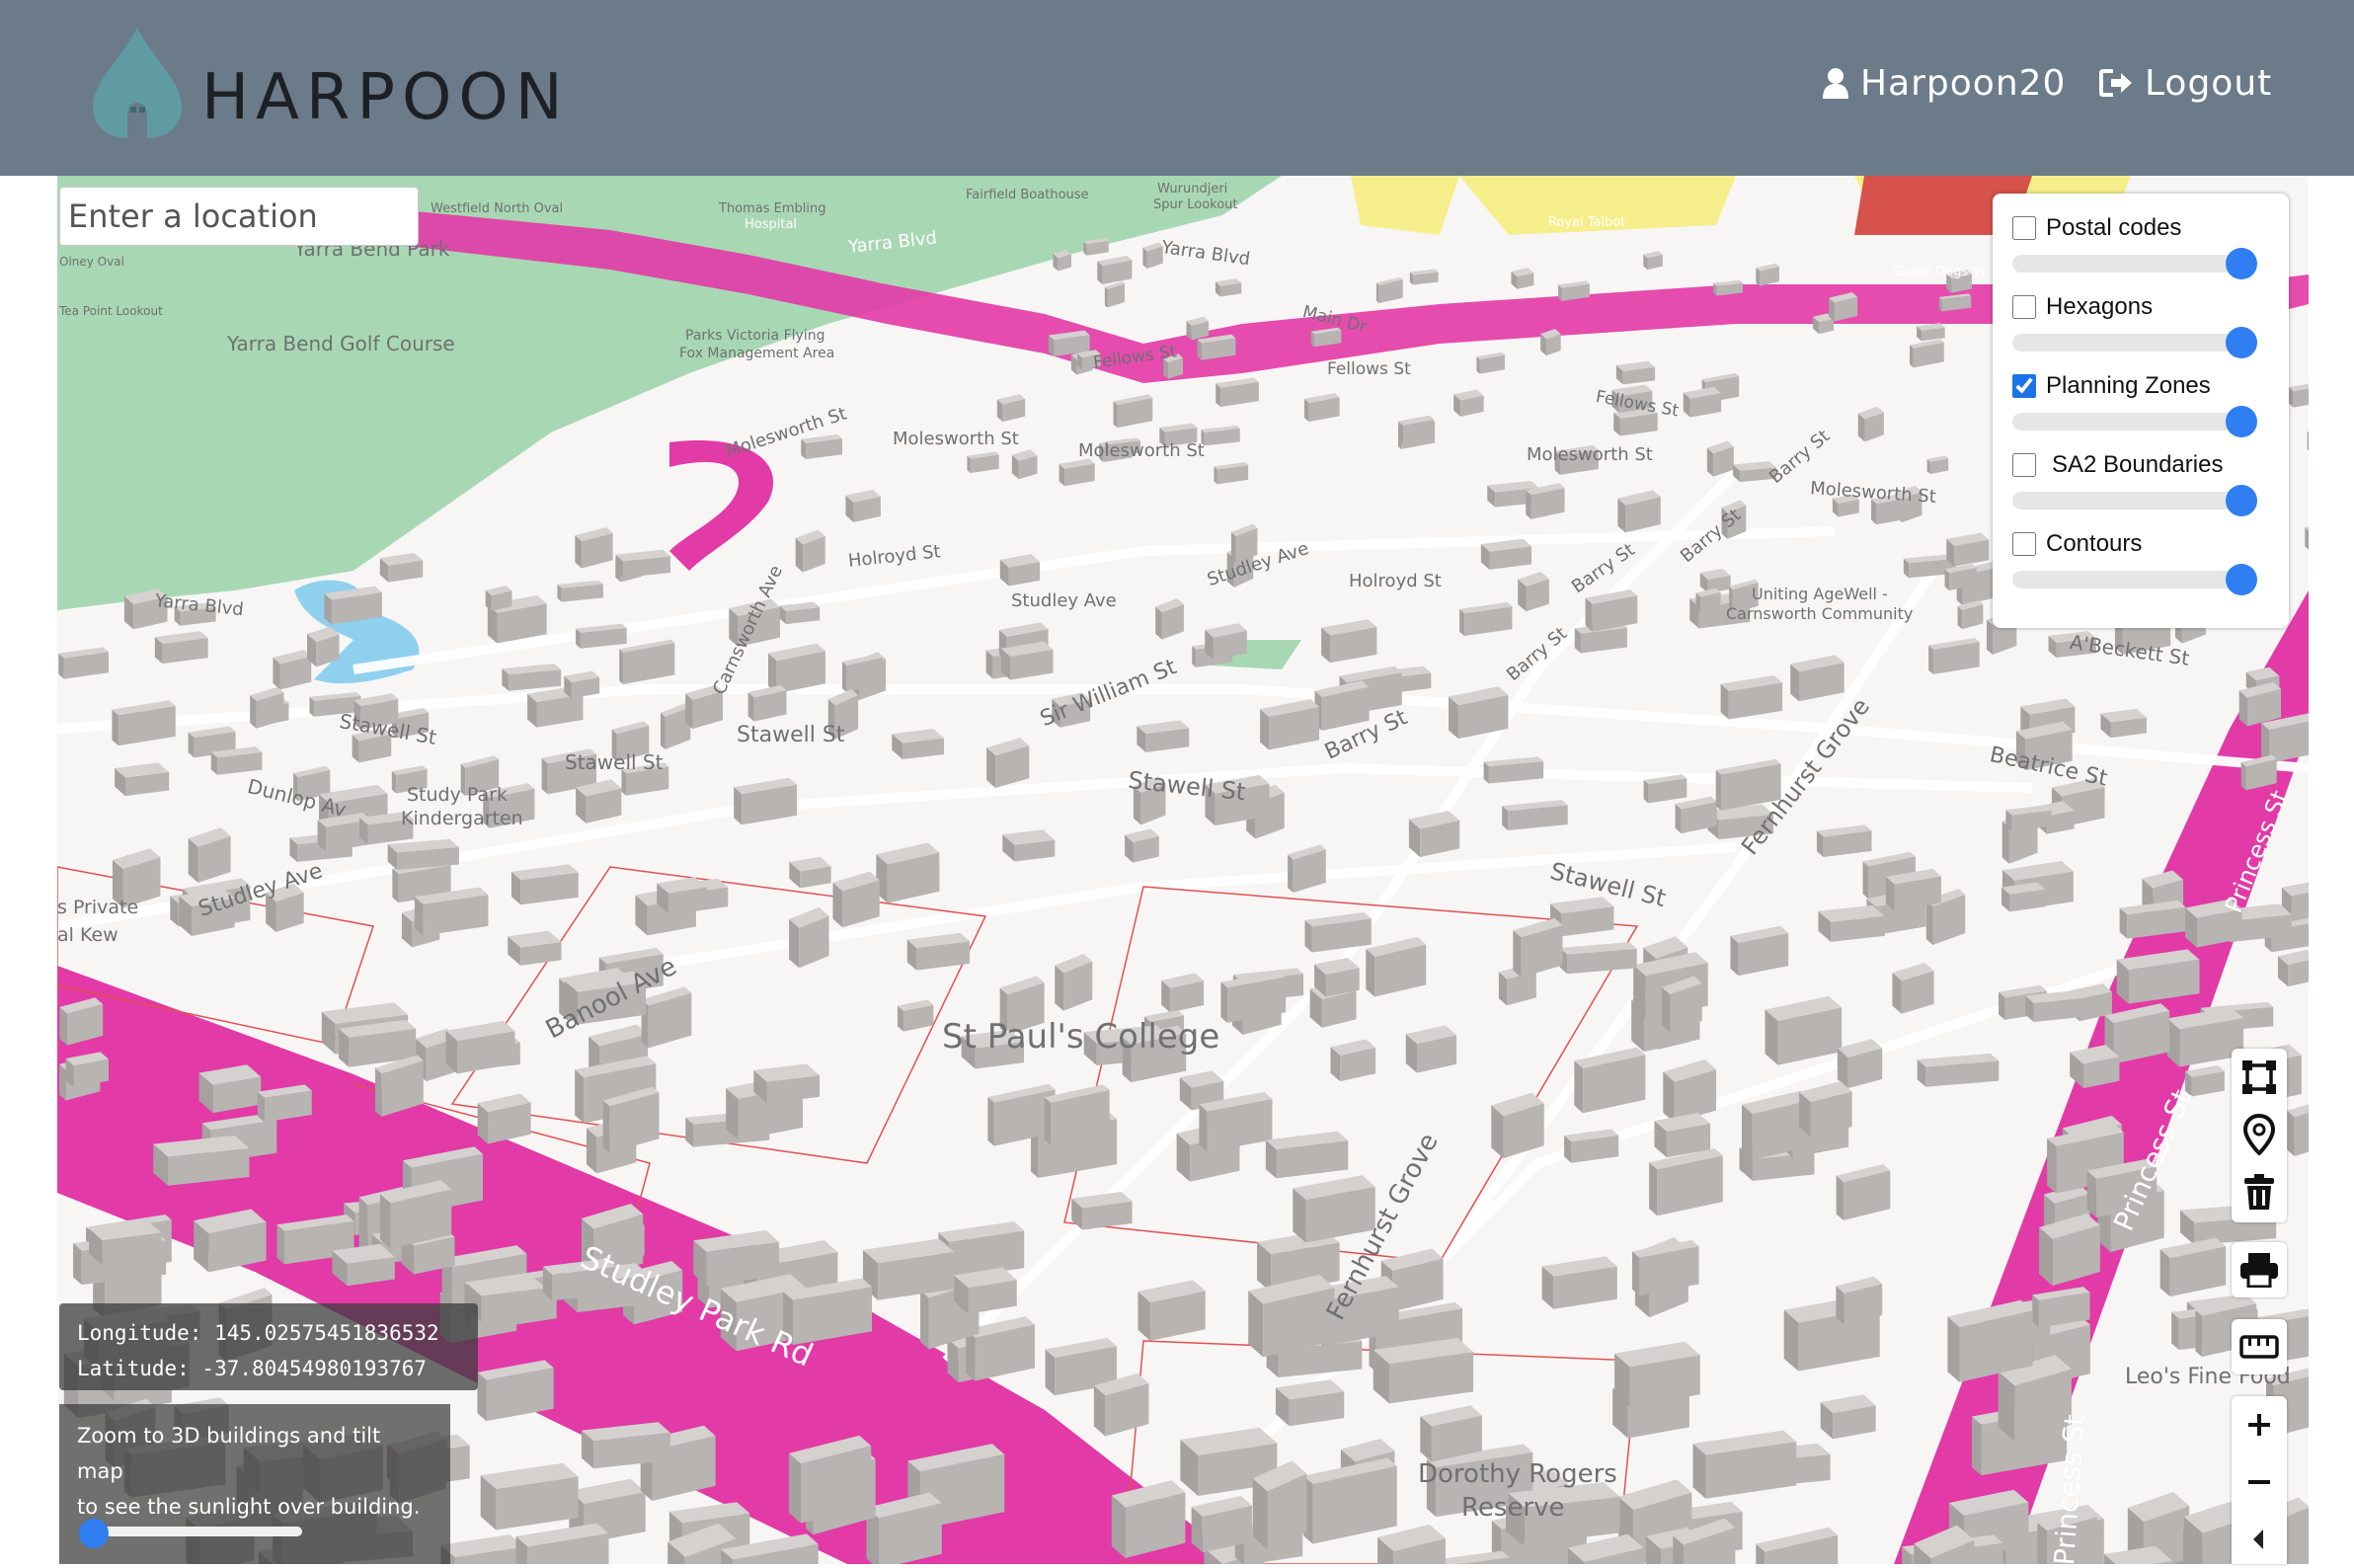 The width and height of the screenshot is (2354, 1568). Describe the element at coordinates (1177, 88) in the screenshot. I see `top-navbar: HARPOON Harpoon20 Logout` at that location.